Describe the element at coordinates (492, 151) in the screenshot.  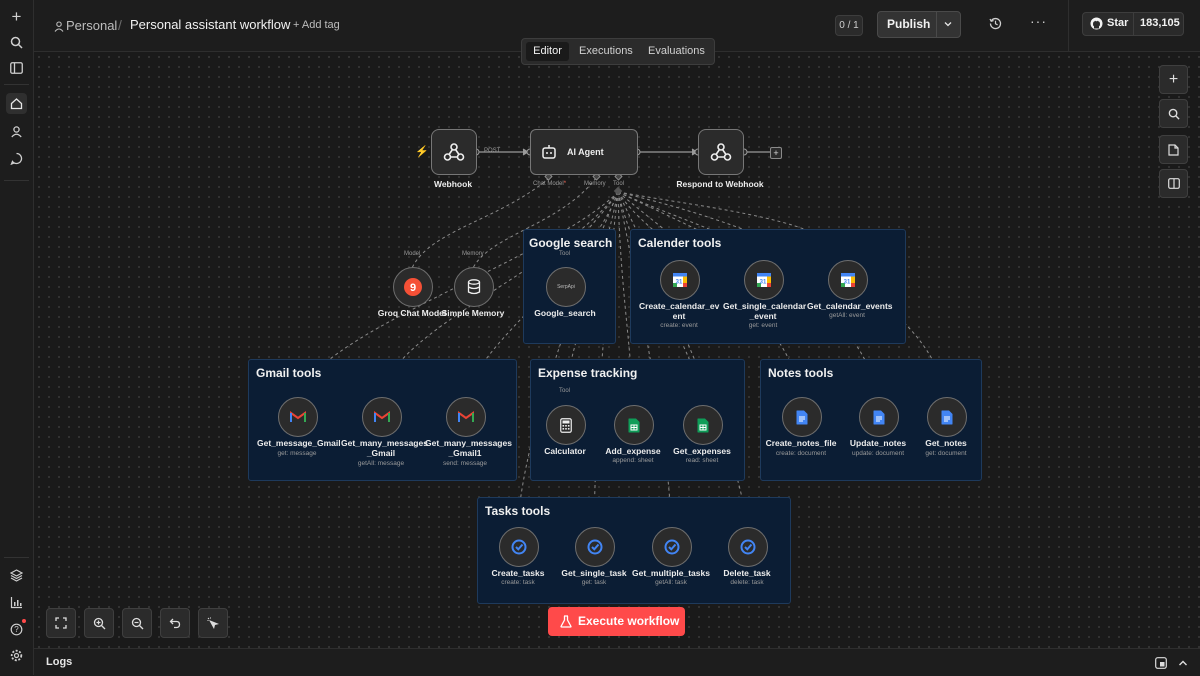
I see `webhook-method-label: POST` at that location.